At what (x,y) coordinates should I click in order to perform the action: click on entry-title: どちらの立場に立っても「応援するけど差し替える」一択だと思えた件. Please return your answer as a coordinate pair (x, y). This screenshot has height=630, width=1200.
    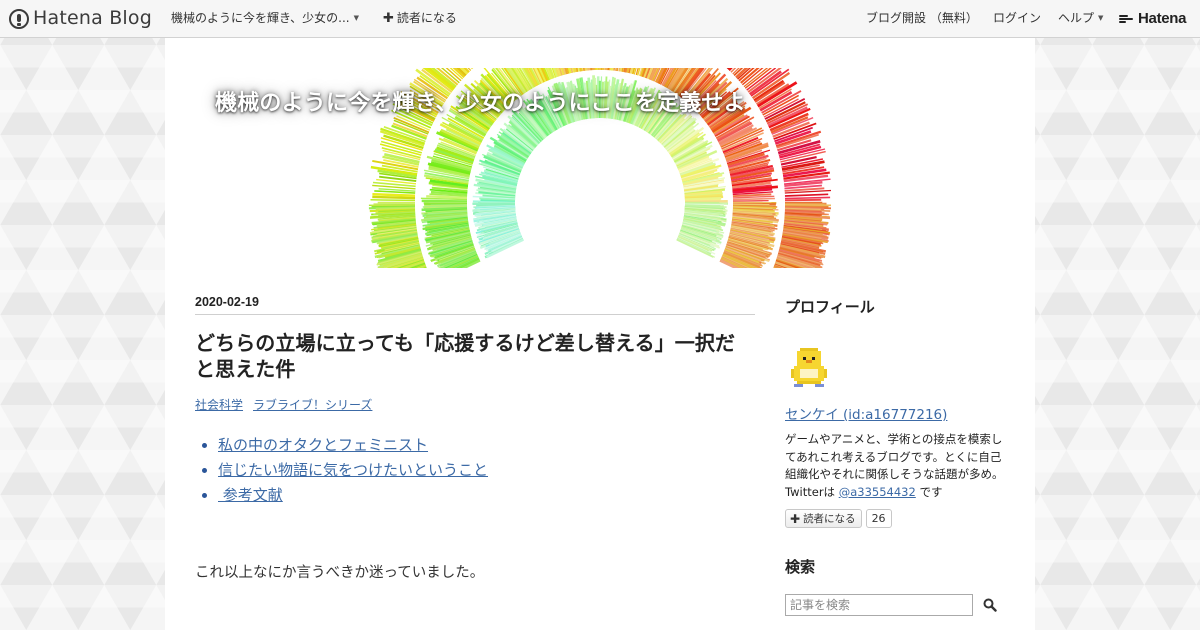
    Looking at the image, I should click on (475, 356).